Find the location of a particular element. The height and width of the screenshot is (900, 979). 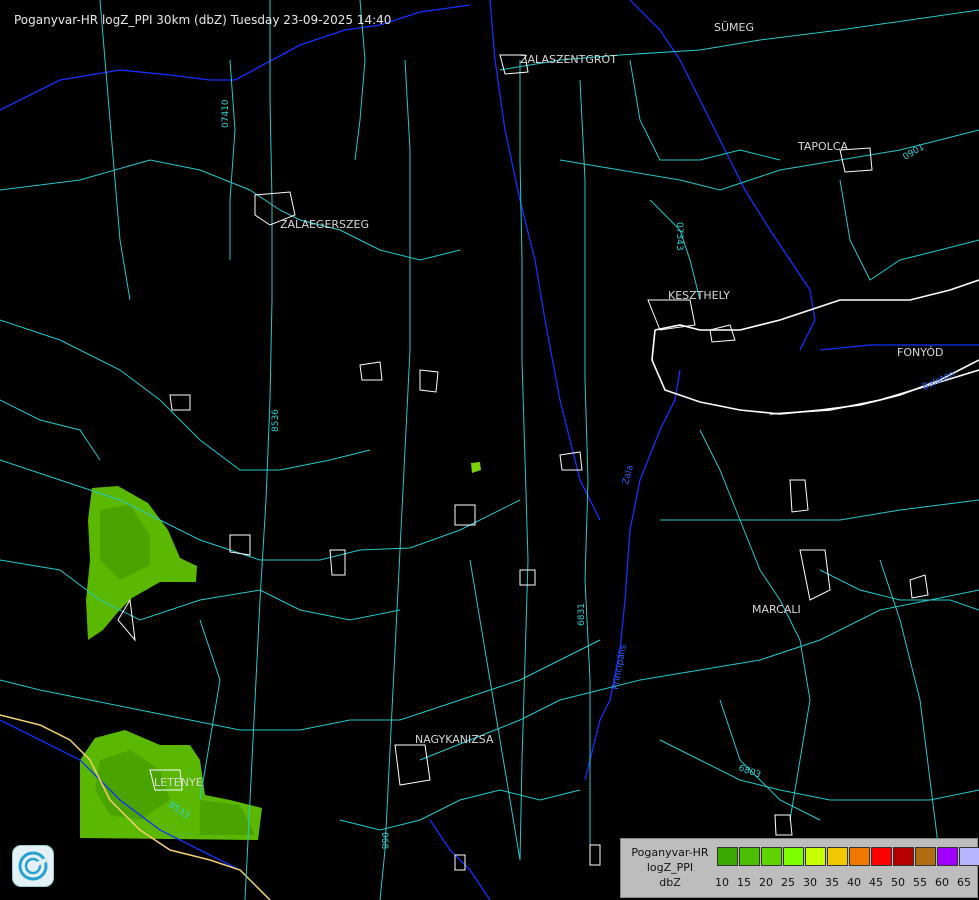

radar-swirl-icon is located at coordinates (33, 866).